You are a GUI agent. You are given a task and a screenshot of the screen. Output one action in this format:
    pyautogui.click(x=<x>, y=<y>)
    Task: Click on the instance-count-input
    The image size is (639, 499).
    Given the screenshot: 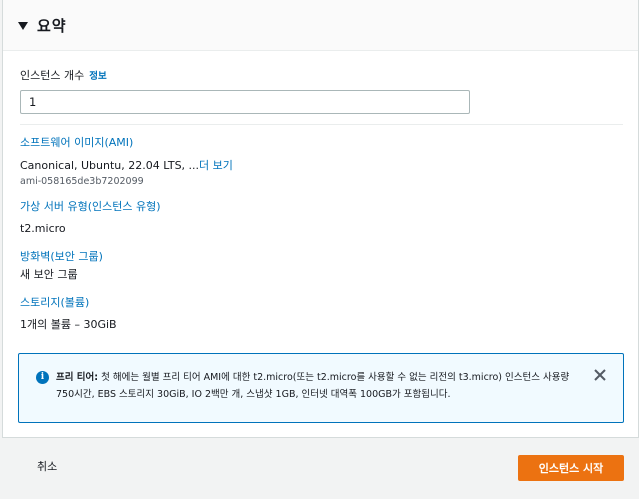 What is the action you would take?
    pyautogui.click(x=245, y=102)
    